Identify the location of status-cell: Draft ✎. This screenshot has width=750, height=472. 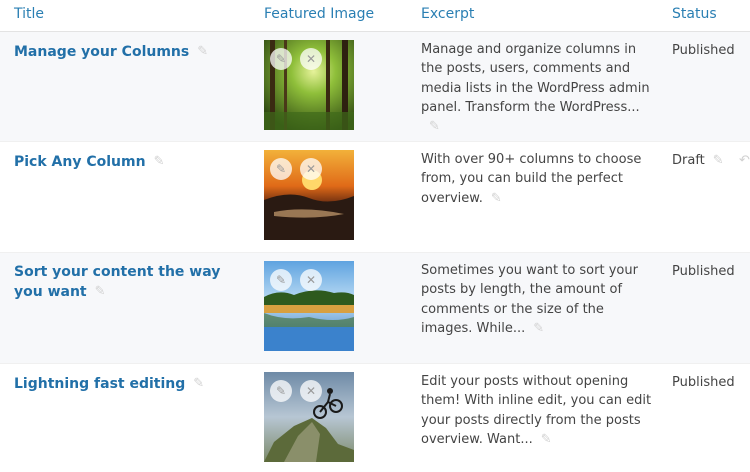
(698, 160).